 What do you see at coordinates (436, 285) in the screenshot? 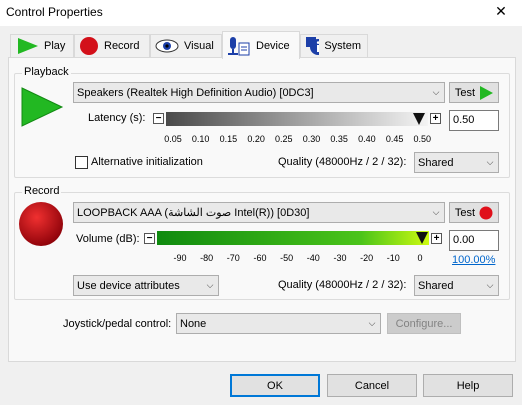
I see `record-quality-value: Shared` at bounding box center [436, 285].